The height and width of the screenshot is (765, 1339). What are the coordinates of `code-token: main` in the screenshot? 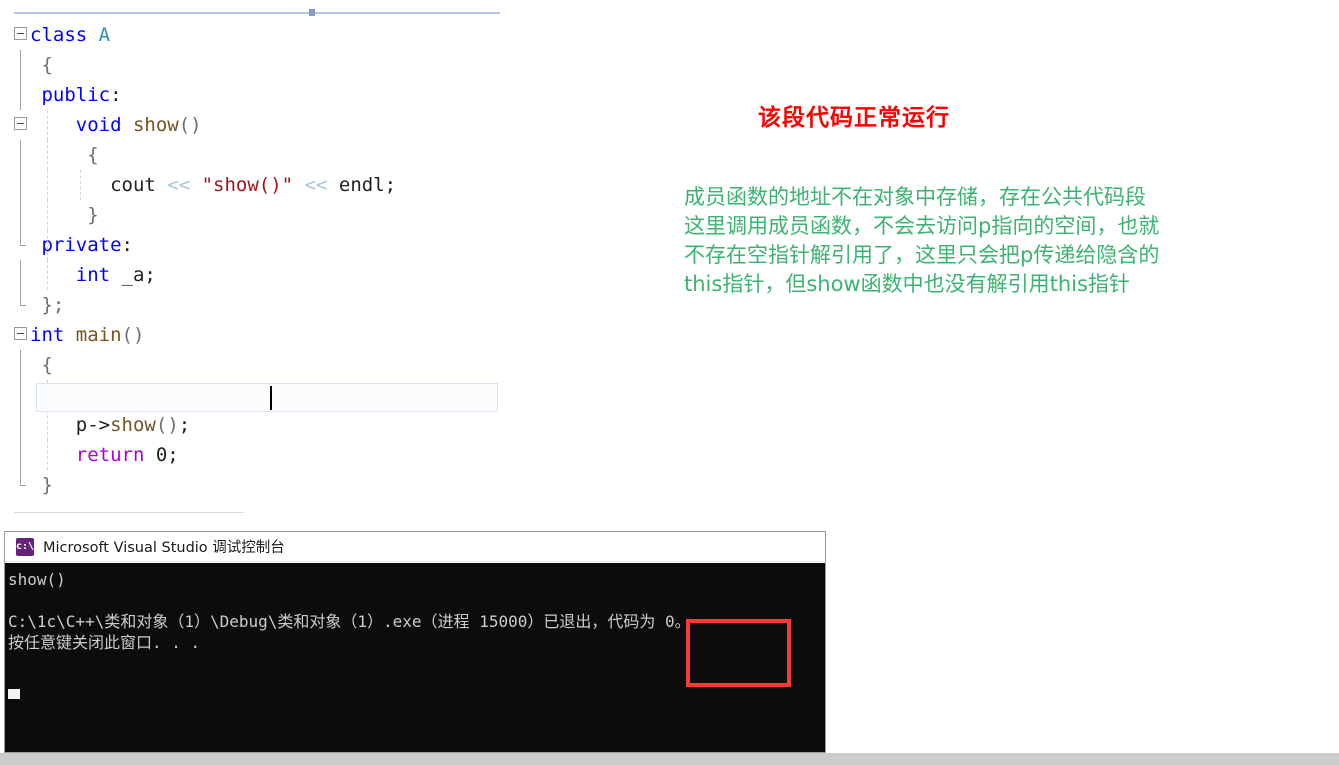 It's located at (98, 335).